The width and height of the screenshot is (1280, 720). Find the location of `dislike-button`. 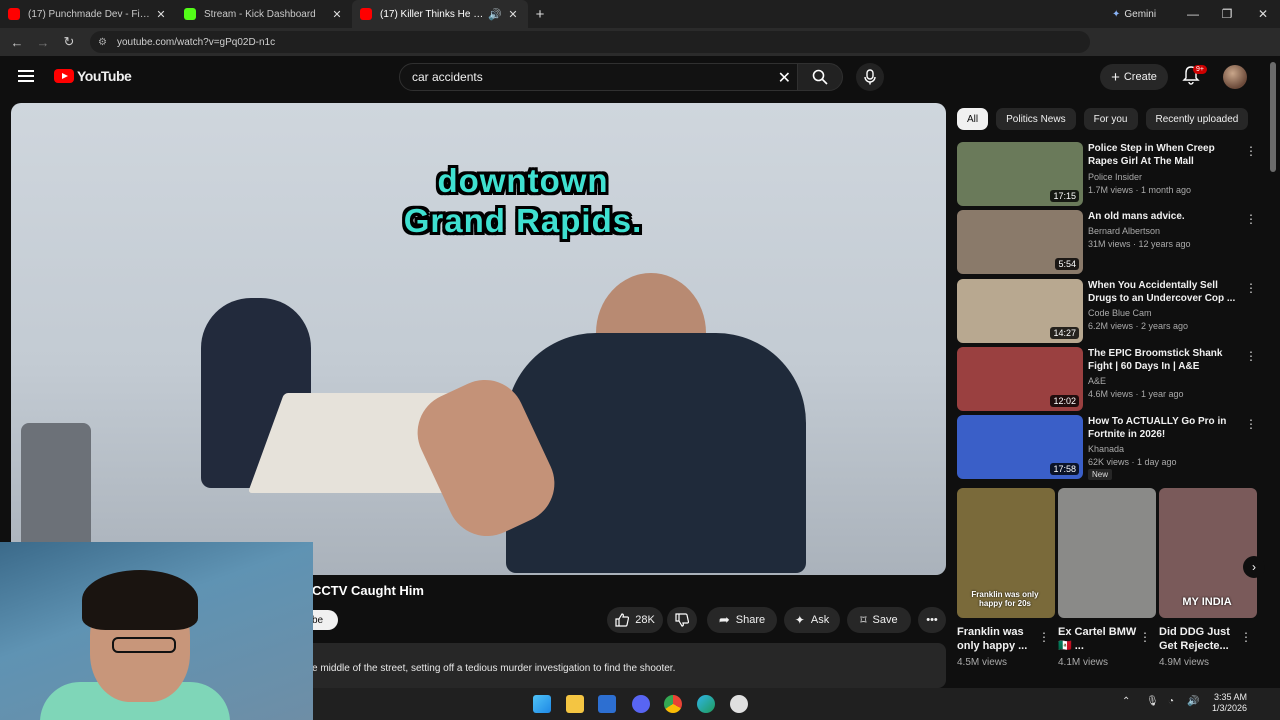

dislike-button is located at coordinates (682, 620).